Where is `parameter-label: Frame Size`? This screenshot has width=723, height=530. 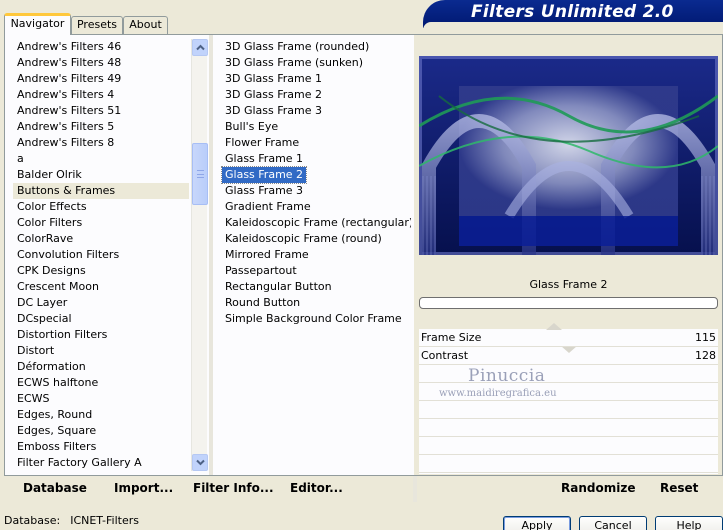 parameter-label: Frame Size is located at coordinates (451, 337).